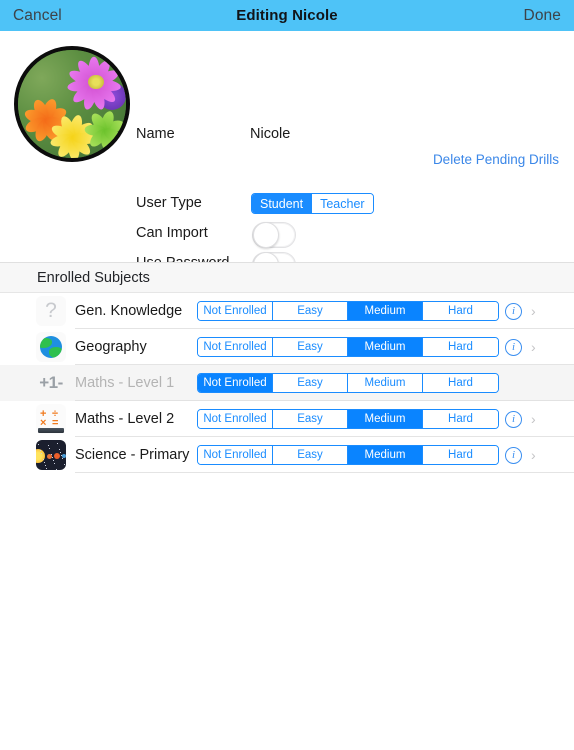  I want to click on cancel-button: Cancel, so click(37, 16).